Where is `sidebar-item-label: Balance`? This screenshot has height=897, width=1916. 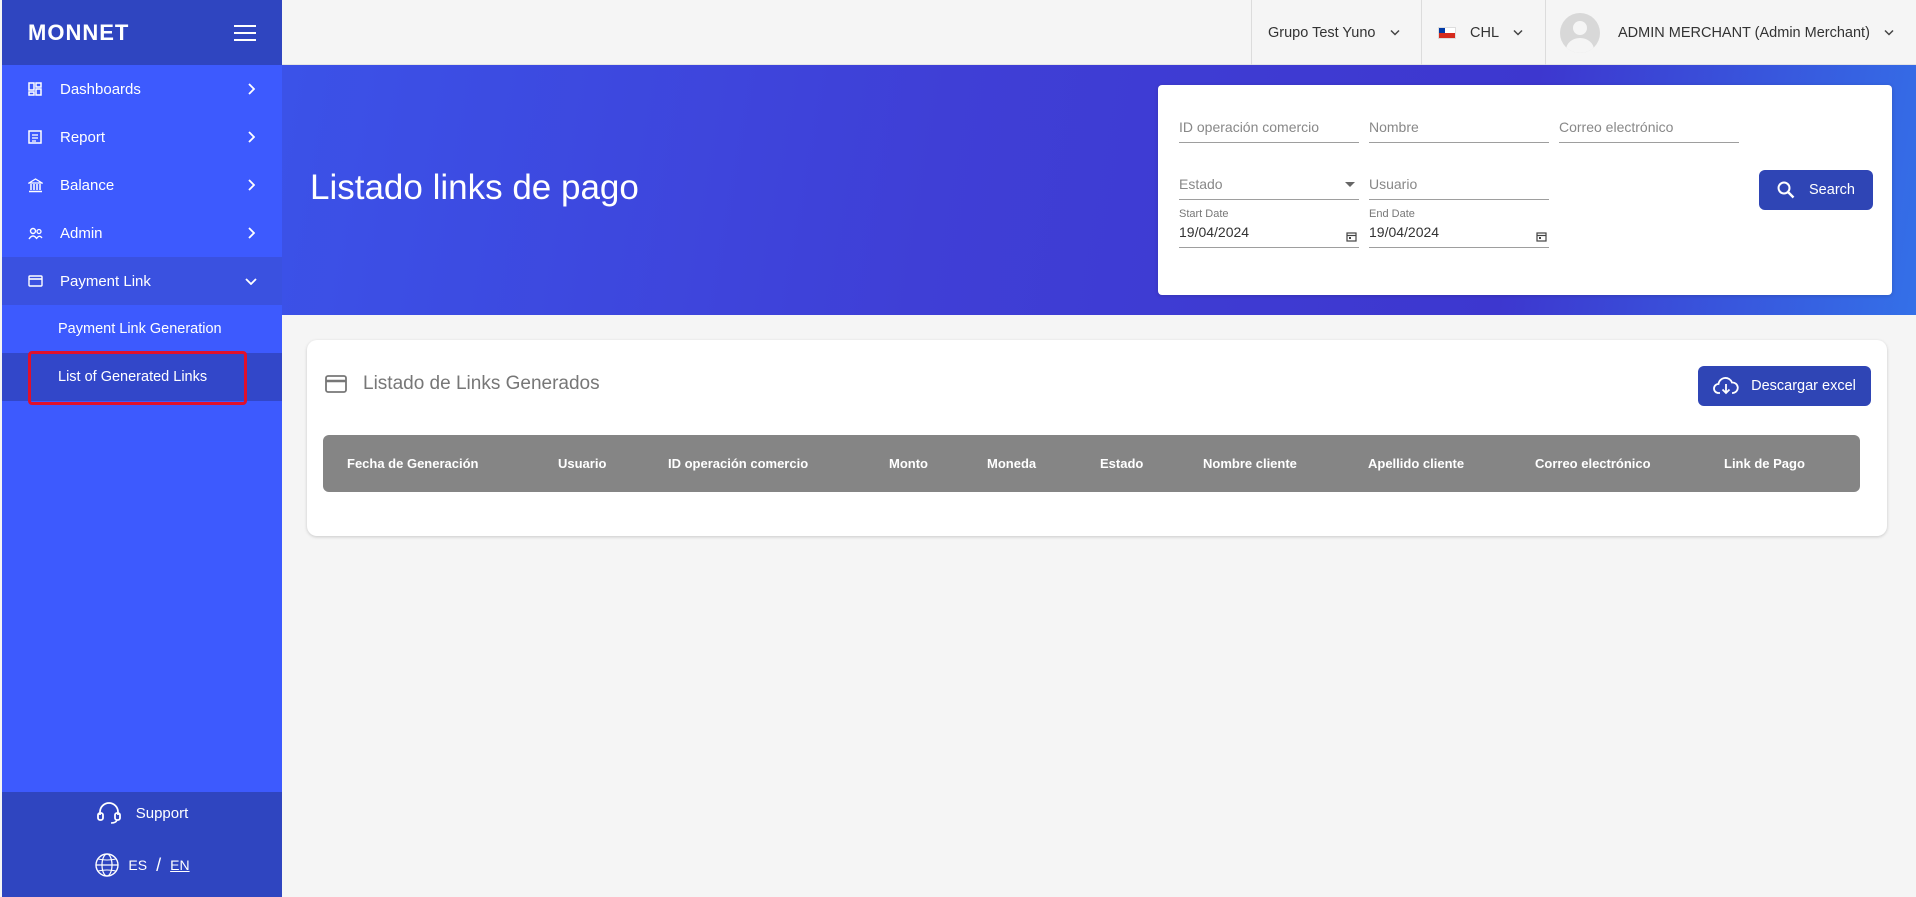 sidebar-item-label: Balance is located at coordinates (87, 185).